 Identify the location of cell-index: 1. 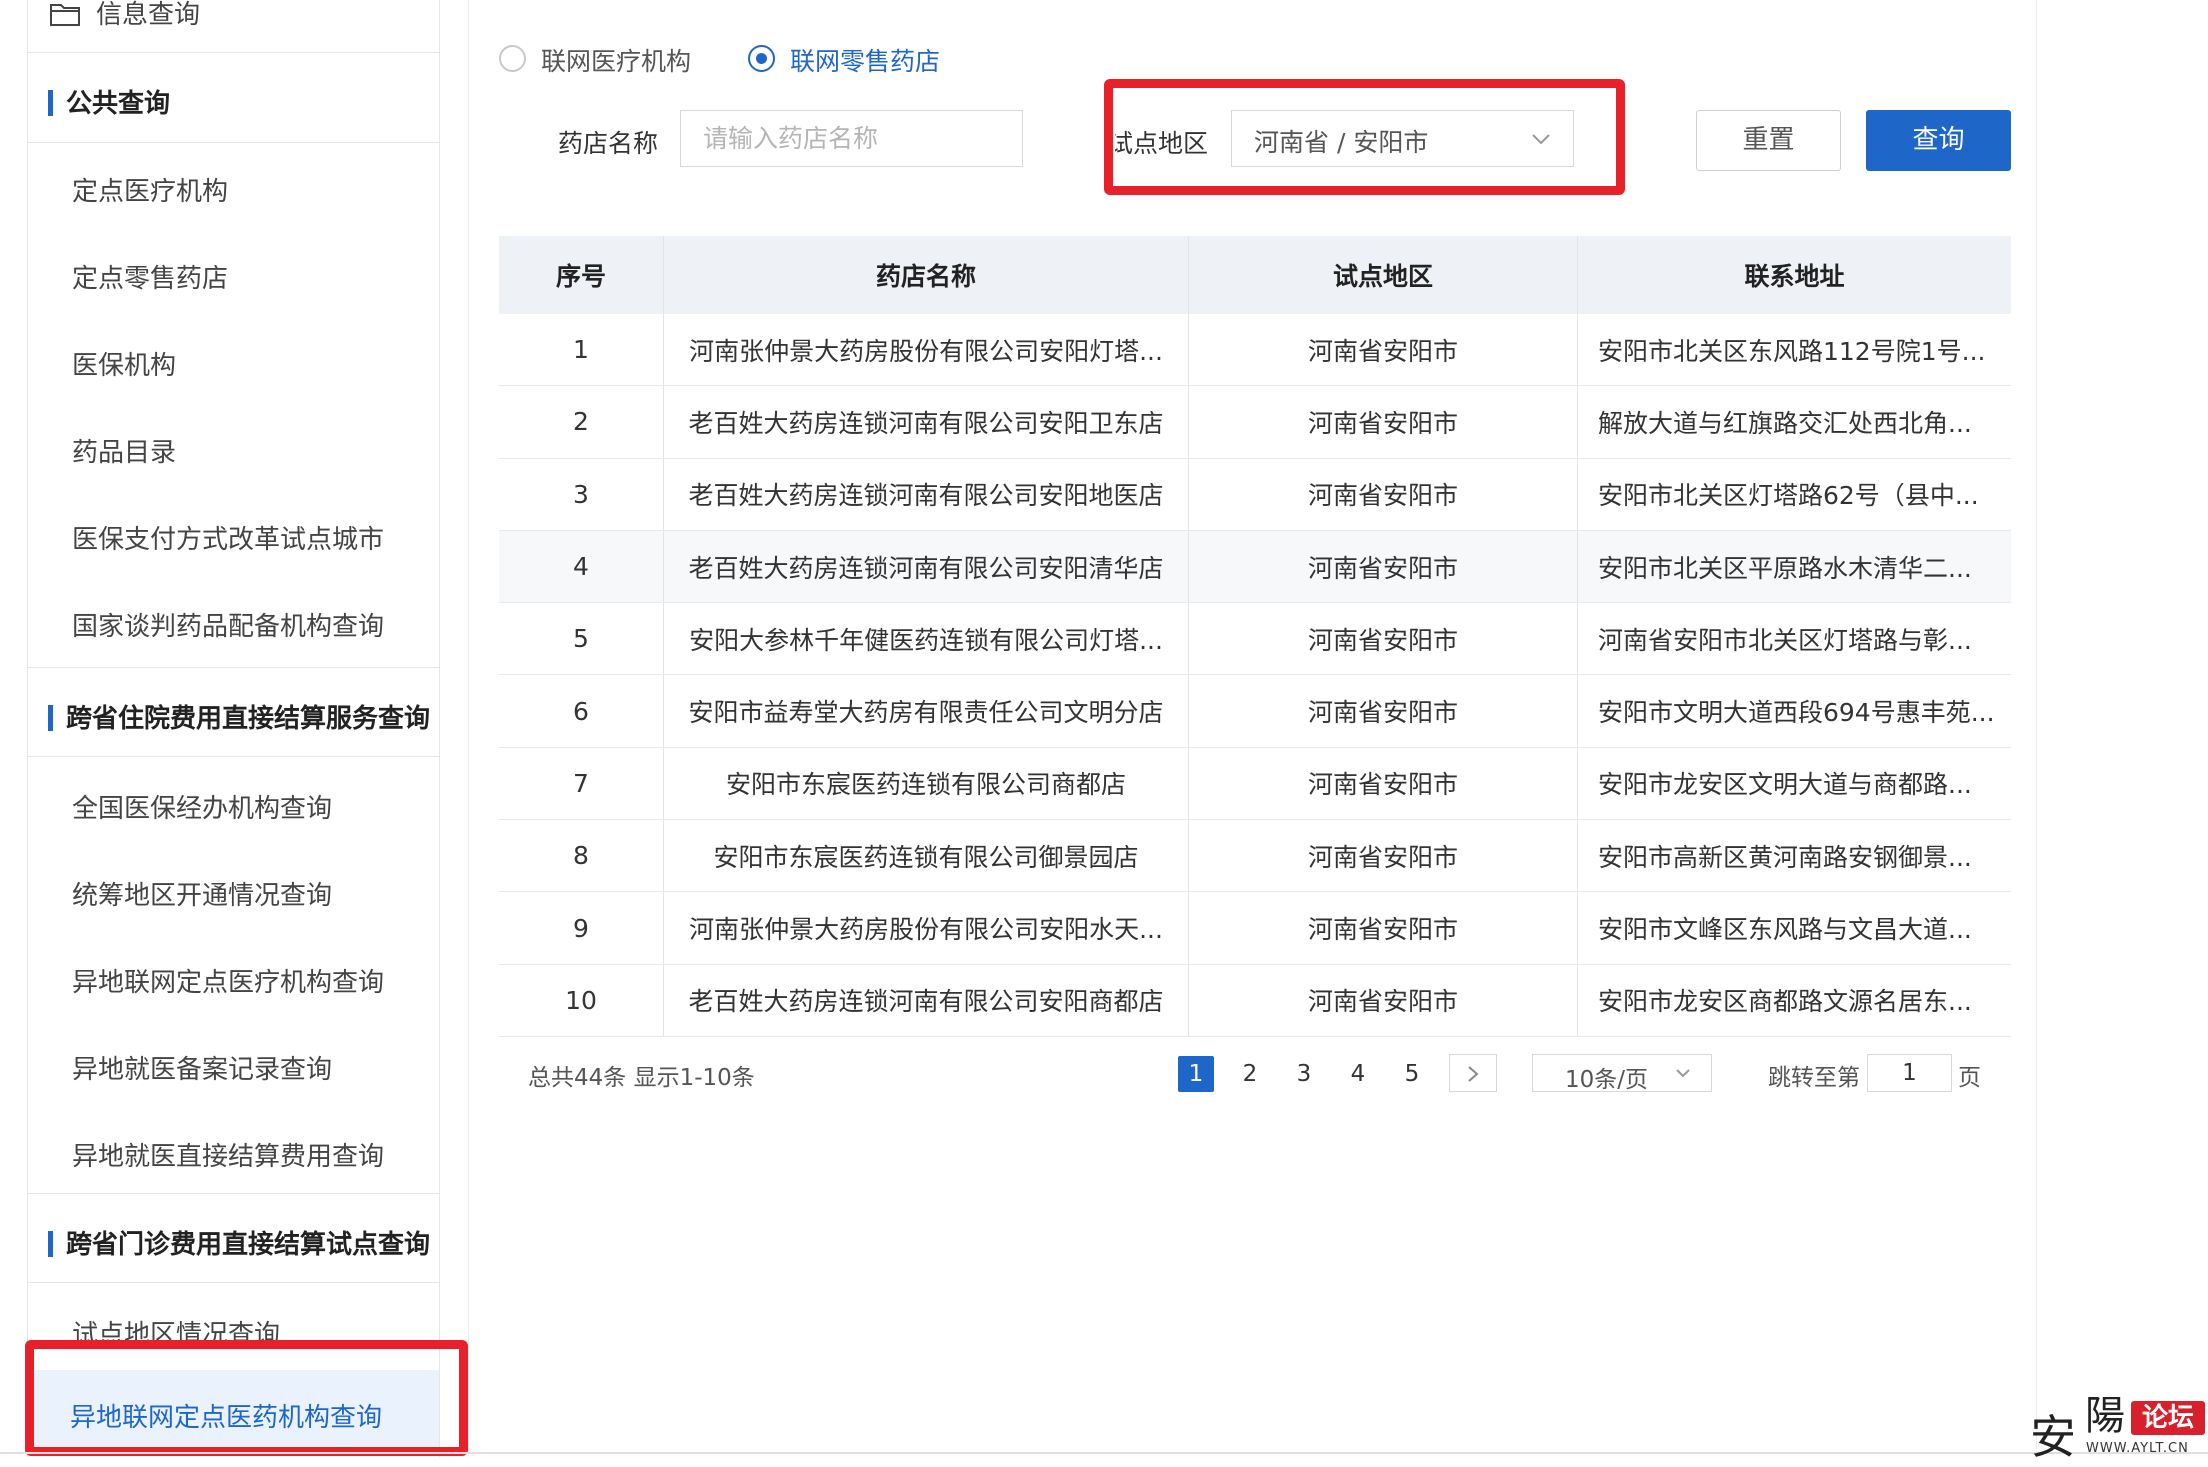
(581, 350).